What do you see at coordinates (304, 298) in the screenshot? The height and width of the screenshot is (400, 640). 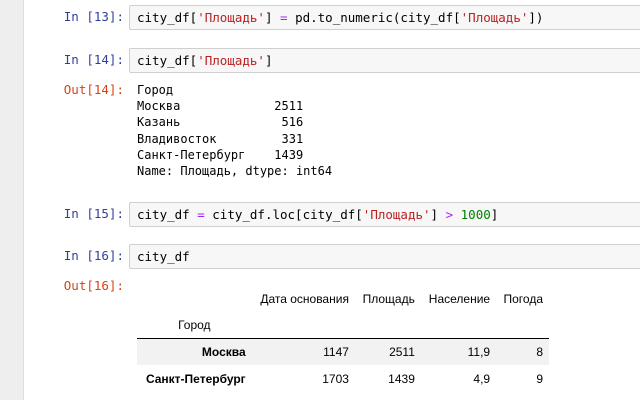 I see `column-header: Дата основания` at bounding box center [304, 298].